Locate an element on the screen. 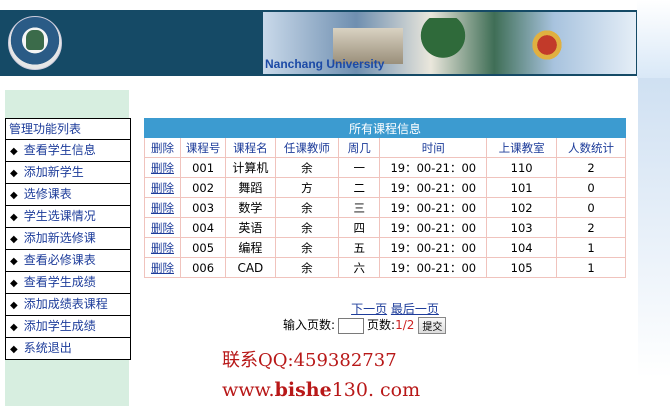 This screenshot has width=670, height=414. menu-item-view-students: ◆ 查看学生信息 is located at coordinates (68, 151).